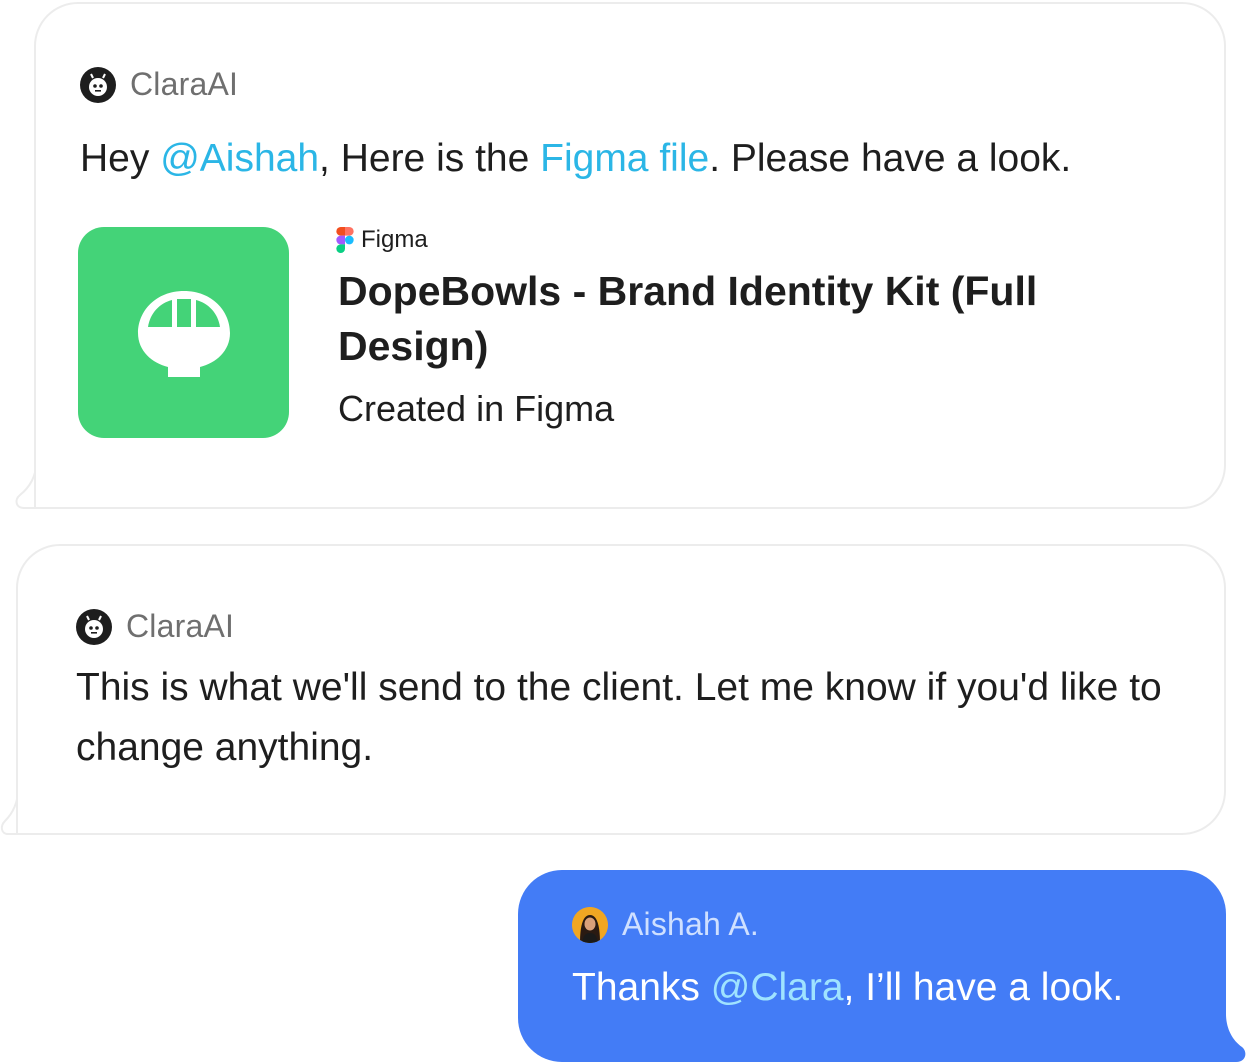 Image resolution: width=1248 pixels, height=1062 pixels. What do you see at coordinates (239, 158) in the screenshot?
I see `mention-aishah: @Aishah` at bounding box center [239, 158].